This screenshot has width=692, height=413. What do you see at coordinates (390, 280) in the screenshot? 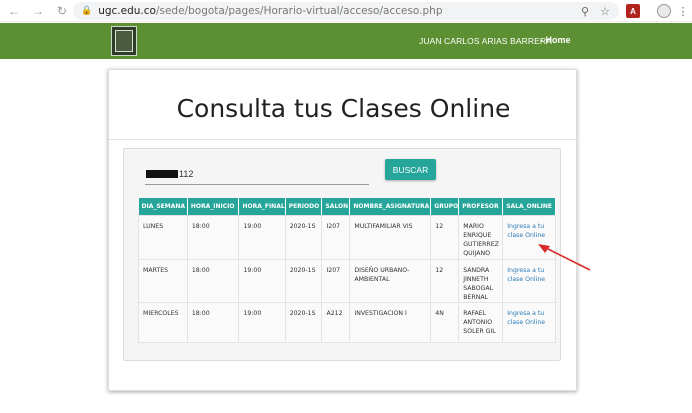
I see `cell-asignatura: DISEÑO URBANO-AMBIENTAL` at bounding box center [390, 280].